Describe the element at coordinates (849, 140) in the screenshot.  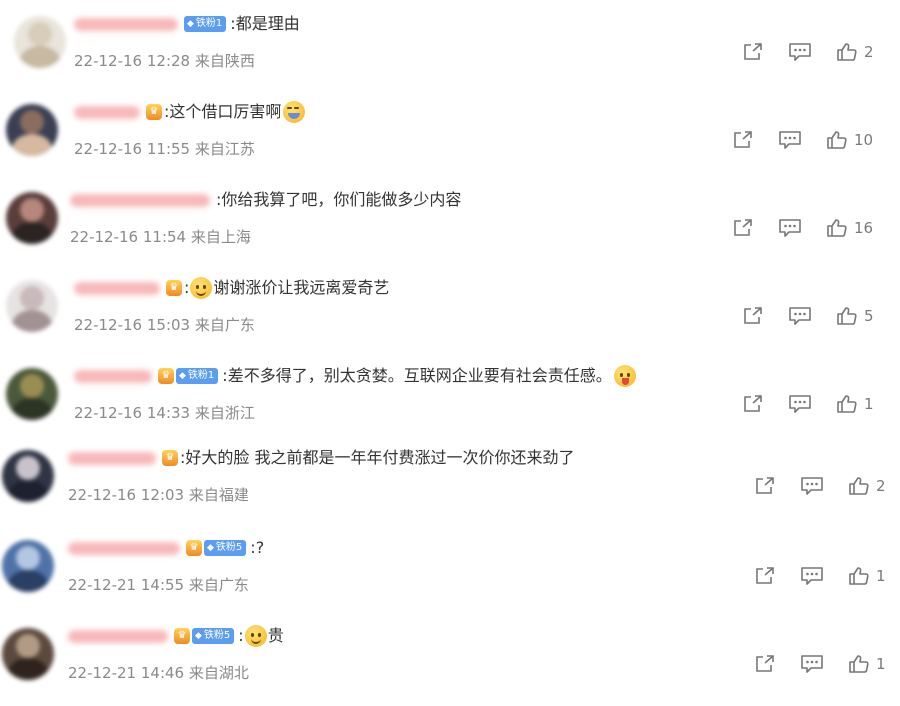
I see `like-button: 10` at that location.